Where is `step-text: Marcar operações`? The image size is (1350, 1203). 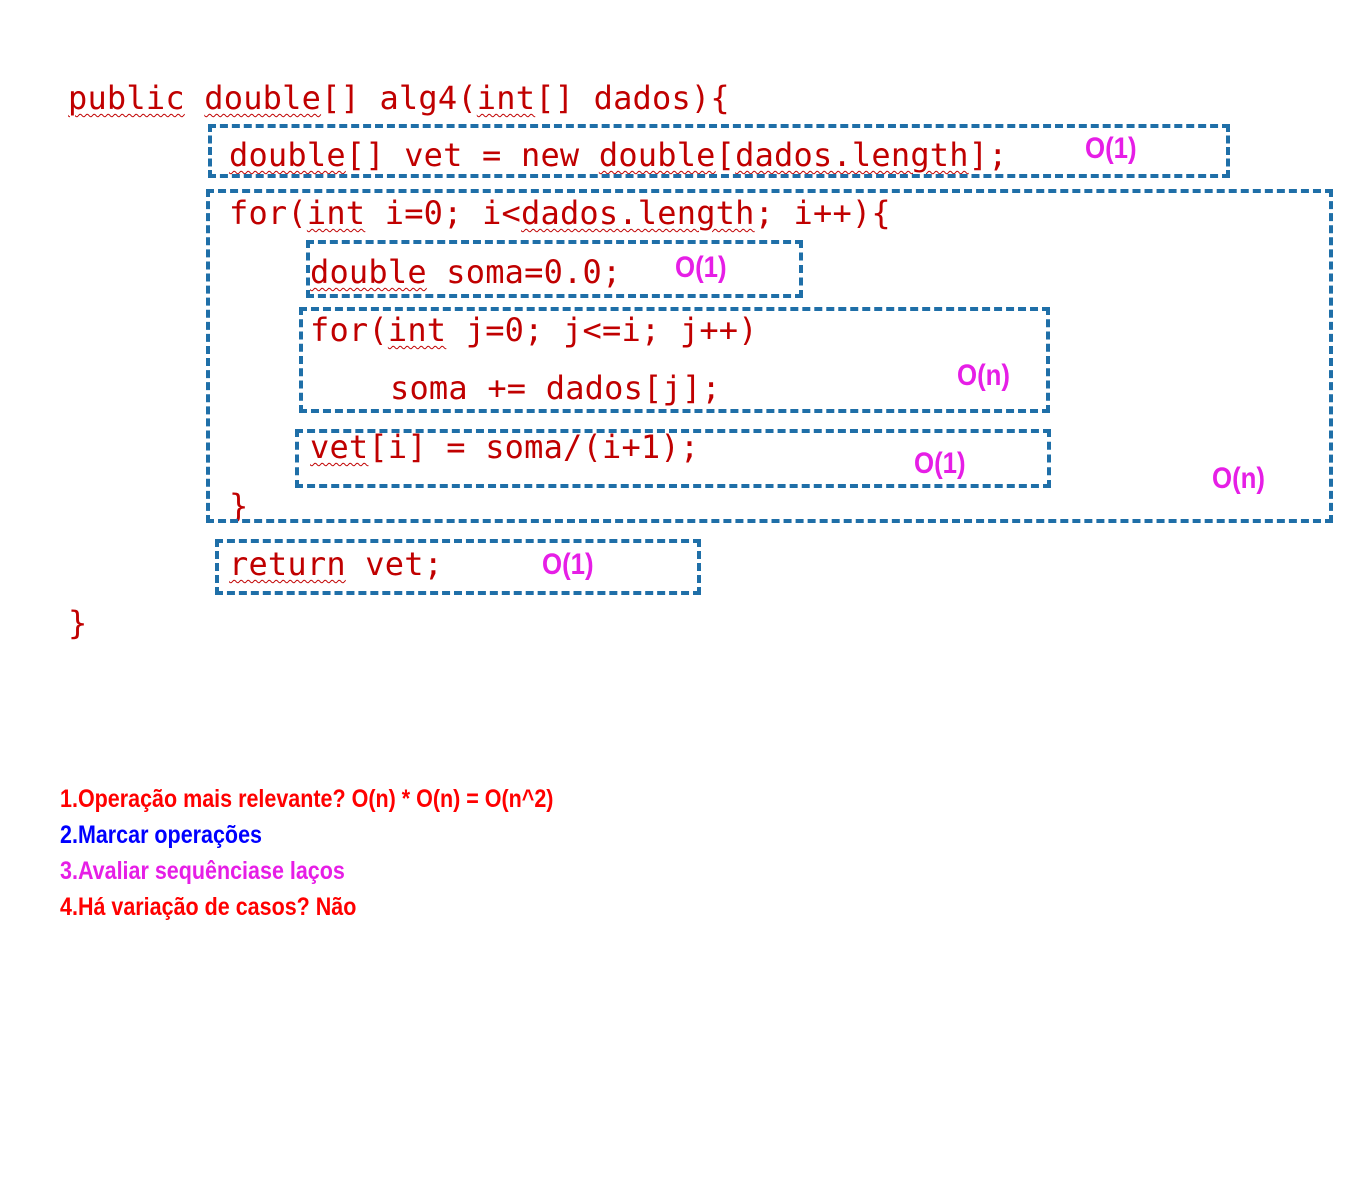 step-text: Marcar operações is located at coordinates (169, 835).